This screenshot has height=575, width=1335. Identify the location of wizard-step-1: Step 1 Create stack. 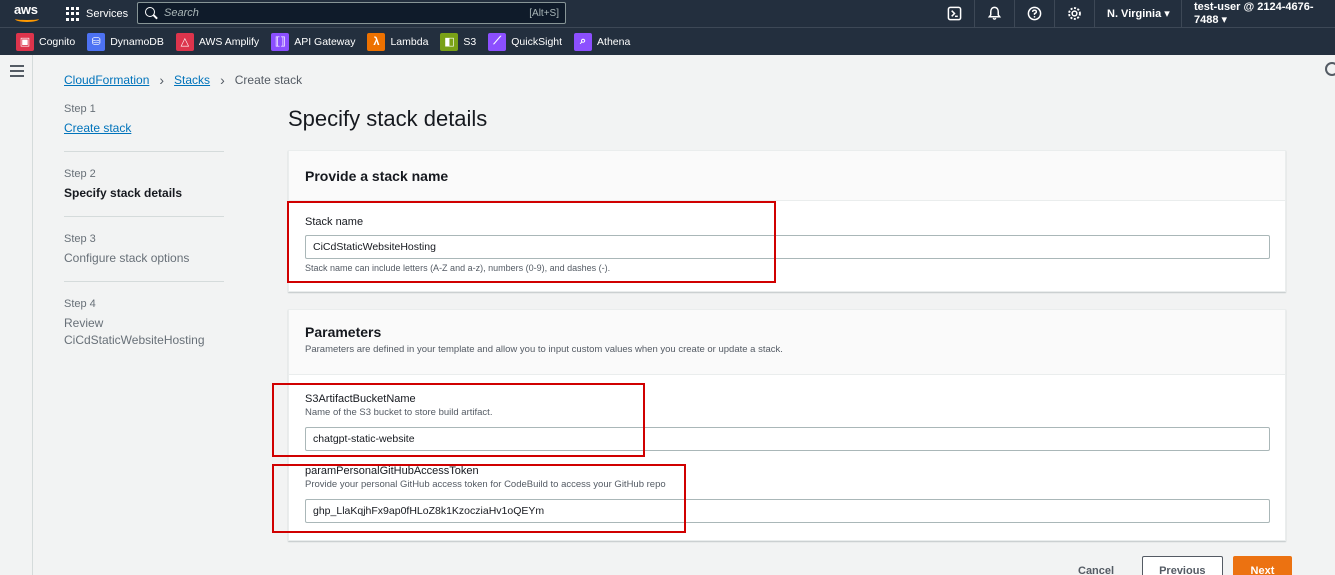
(144, 127).